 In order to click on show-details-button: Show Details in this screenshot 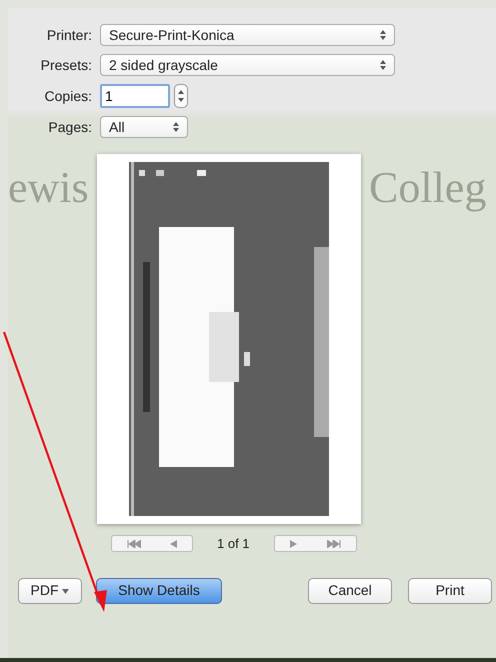, I will do `click(159, 591)`.